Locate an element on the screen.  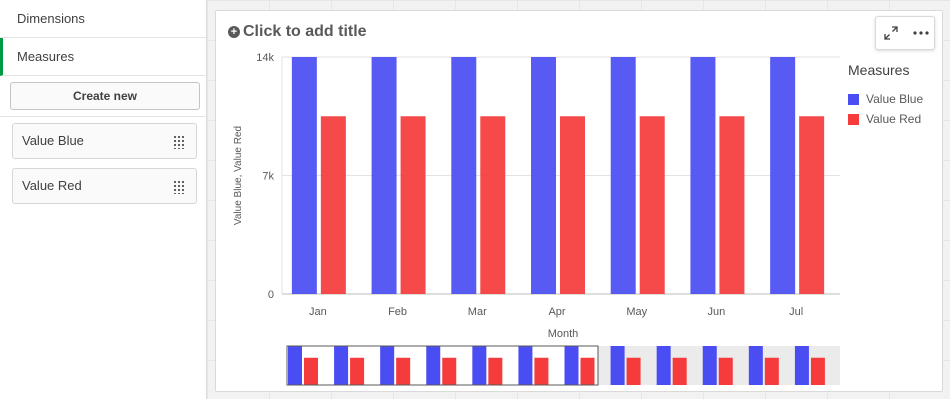
legend-label: Value Red is located at coordinates (894, 119).